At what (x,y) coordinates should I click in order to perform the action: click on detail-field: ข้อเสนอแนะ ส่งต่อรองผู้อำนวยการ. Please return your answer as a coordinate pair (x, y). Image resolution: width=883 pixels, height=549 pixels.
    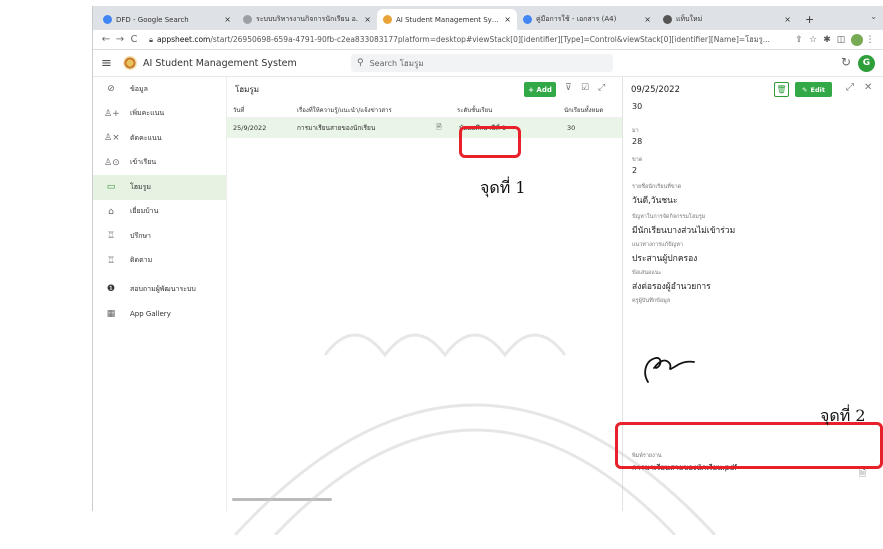
    Looking at the image, I should click on (671, 281).